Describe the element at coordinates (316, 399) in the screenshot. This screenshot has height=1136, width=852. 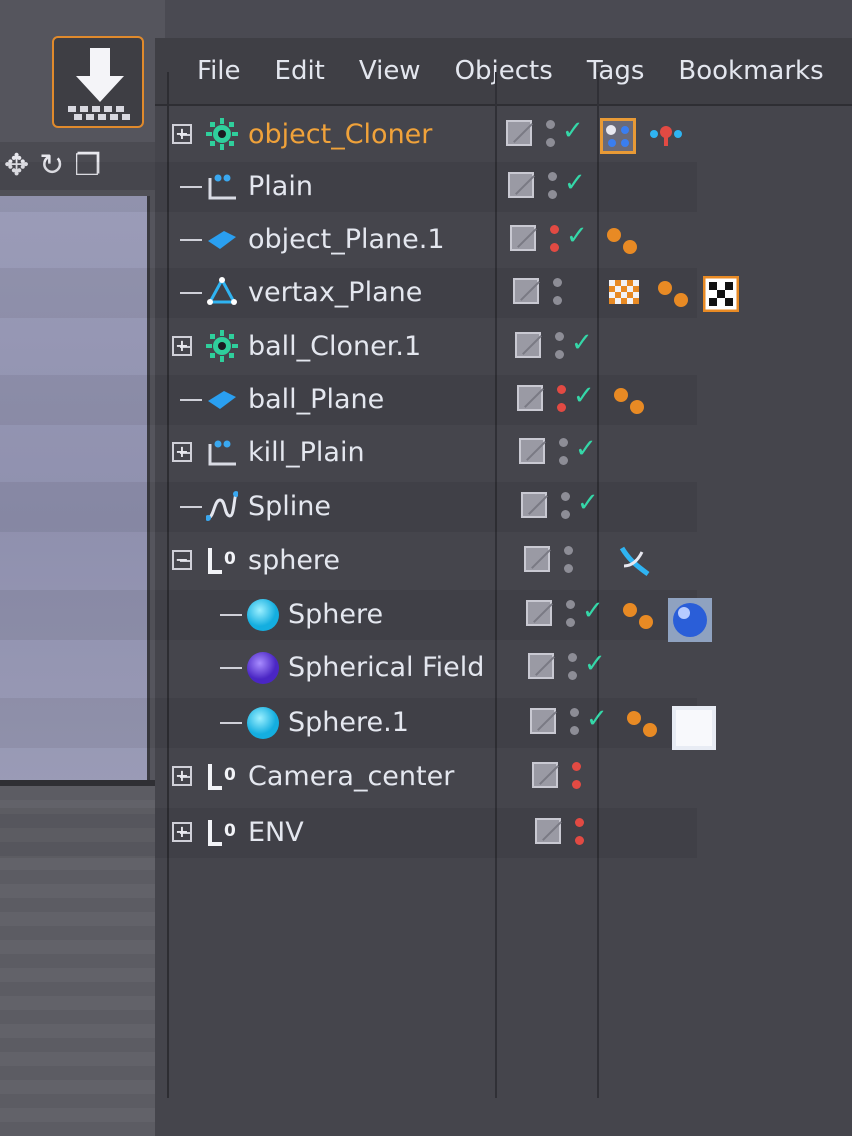
I see `object-name: ball_Plane` at that location.